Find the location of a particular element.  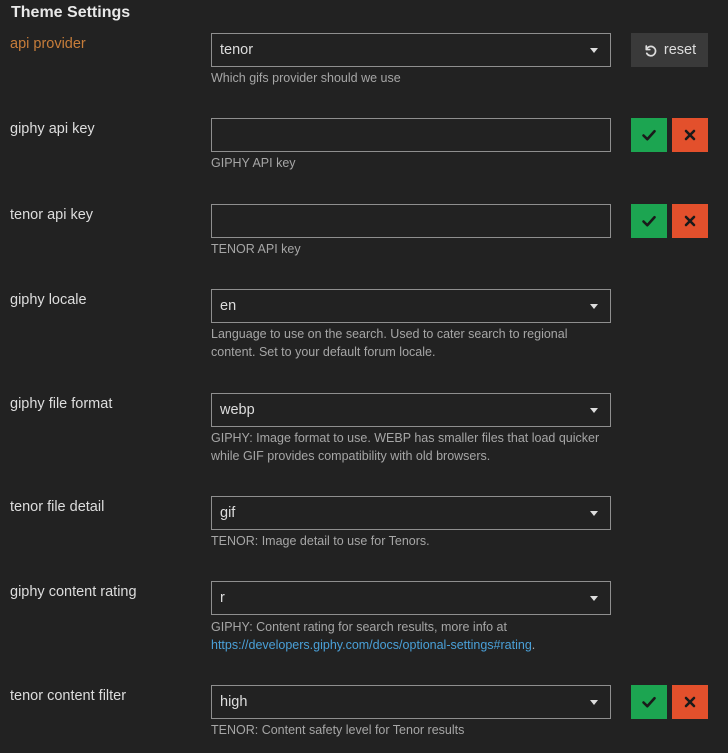

tenor-api-key-label: tenor api key is located at coordinates (52, 215).